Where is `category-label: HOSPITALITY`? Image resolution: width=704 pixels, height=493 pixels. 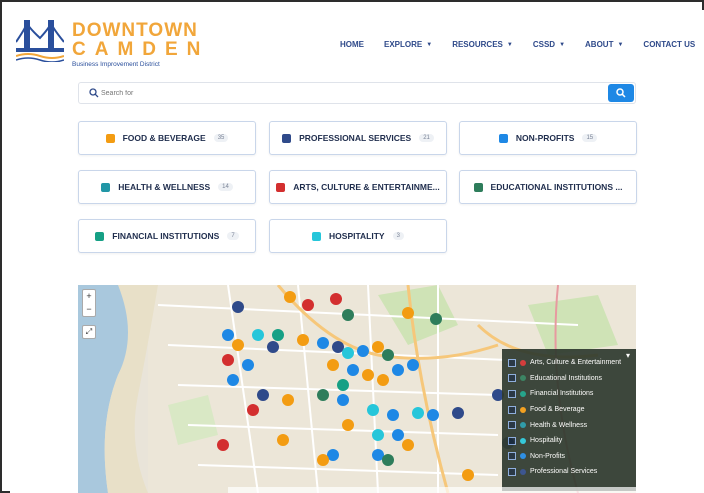 category-label: HOSPITALITY is located at coordinates (357, 236).